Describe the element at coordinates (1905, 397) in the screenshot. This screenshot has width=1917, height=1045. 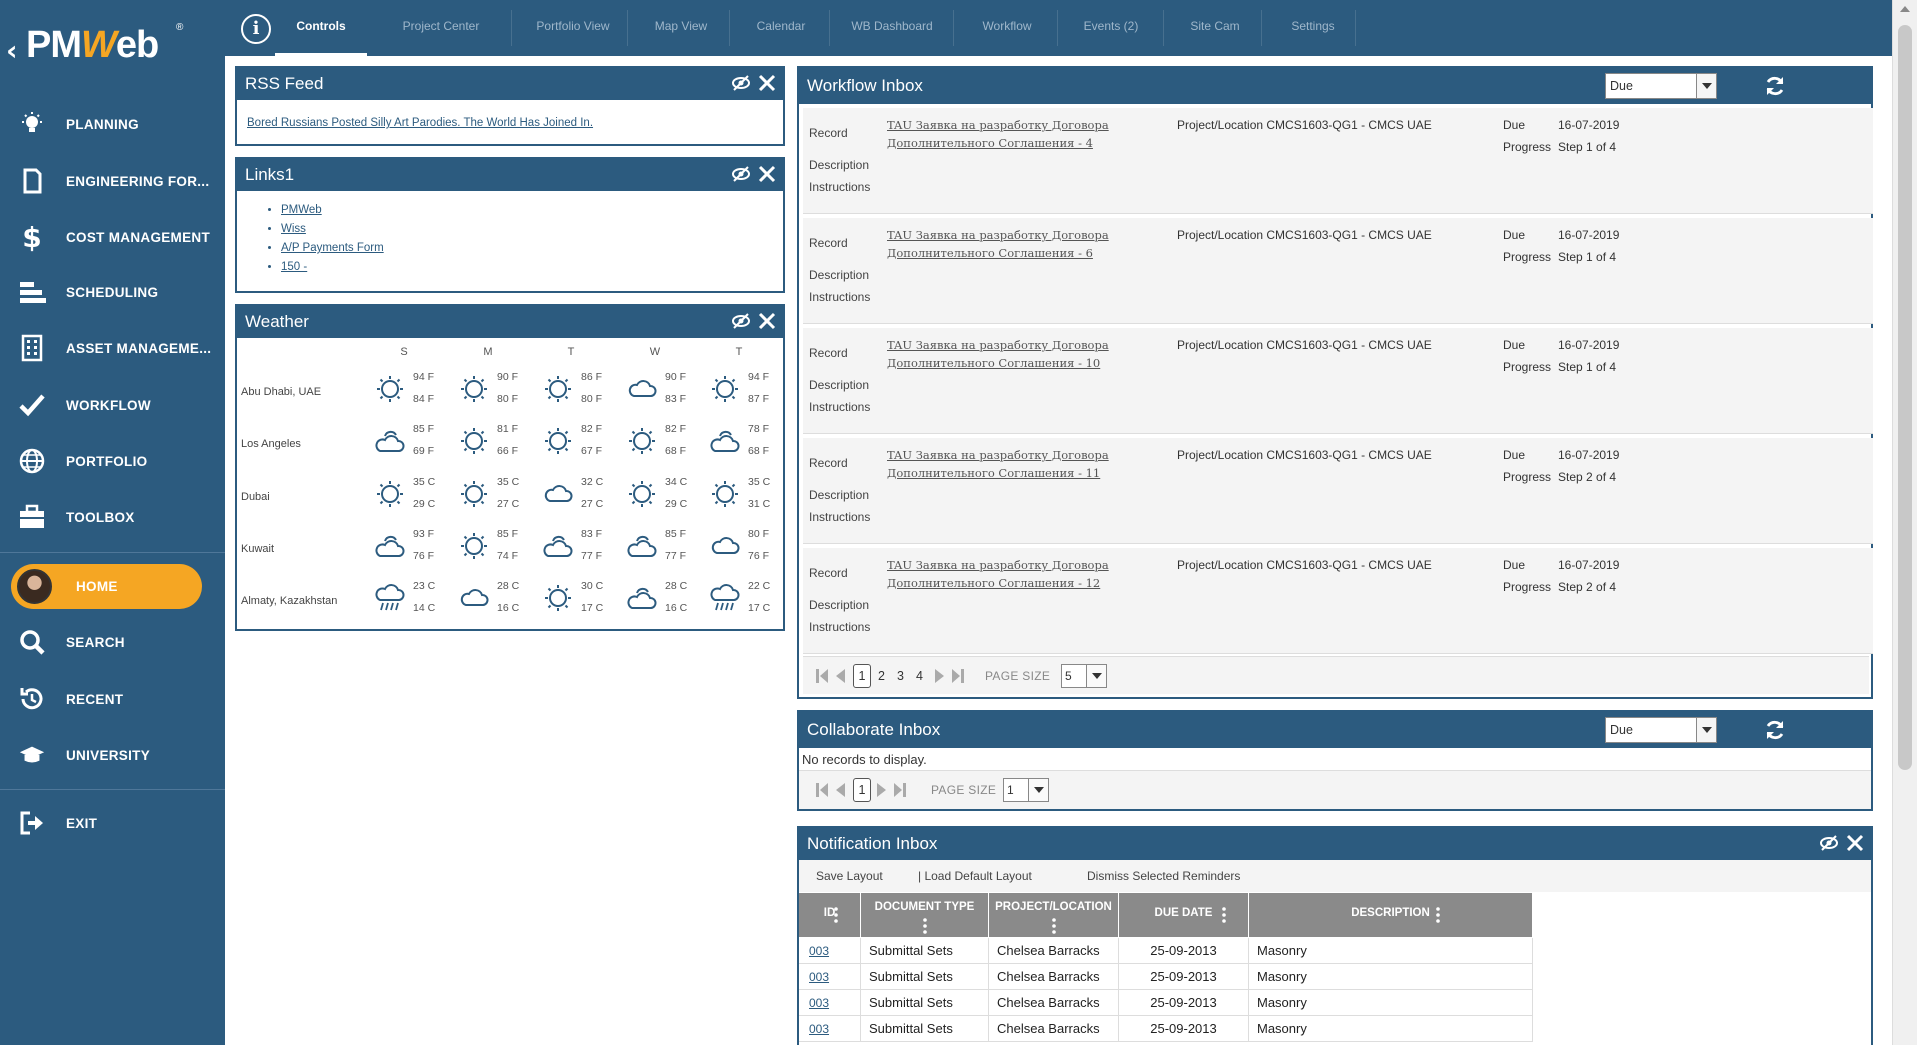
I see `scroll-thumb` at that location.